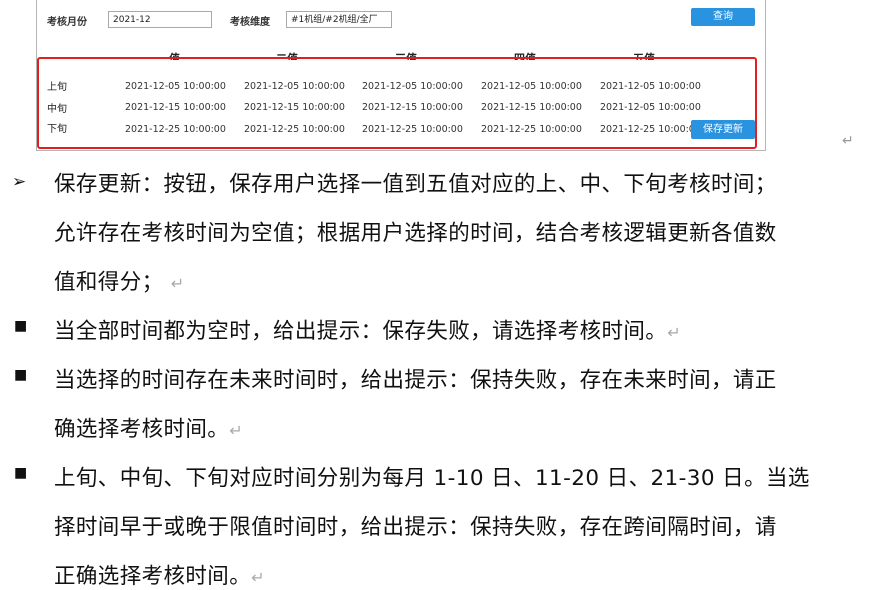  Describe the element at coordinates (723, 129) in the screenshot. I see `save-update-button: 保存更新` at that location.